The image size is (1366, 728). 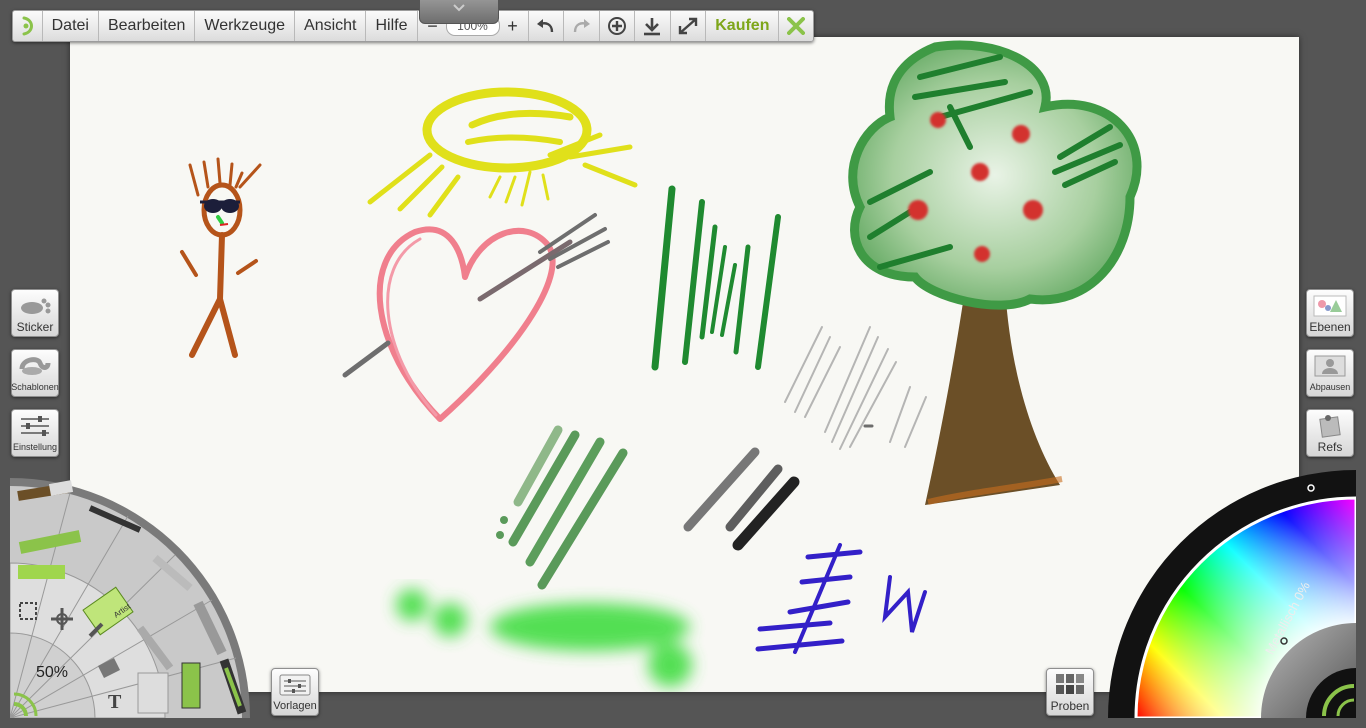 I want to click on menu-view-label: Ansicht, so click(x=330, y=25).